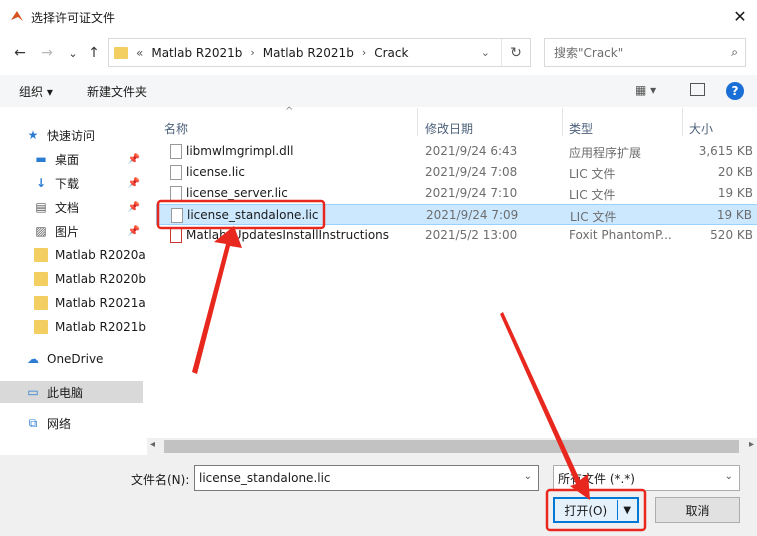  What do you see at coordinates (240, 151) in the screenshot?
I see `file-name: libmwlmgrimpl.dll` at bounding box center [240, 151].